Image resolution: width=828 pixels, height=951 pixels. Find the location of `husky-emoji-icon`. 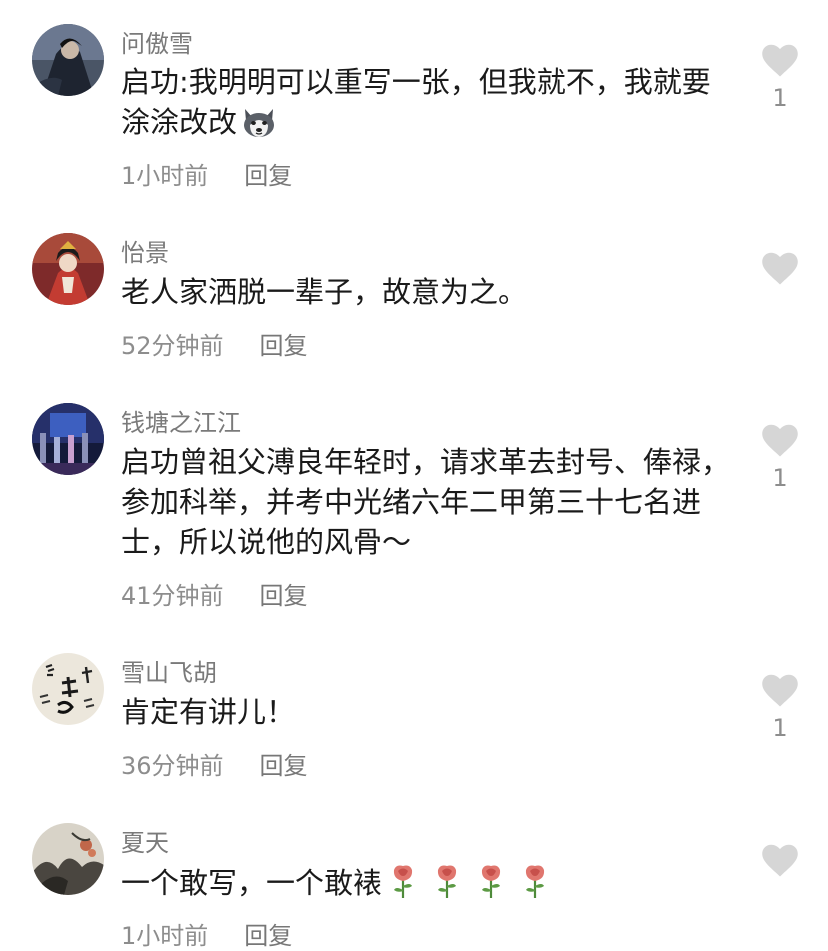

husky-emoji-icon is located at coordinates (259, 127).